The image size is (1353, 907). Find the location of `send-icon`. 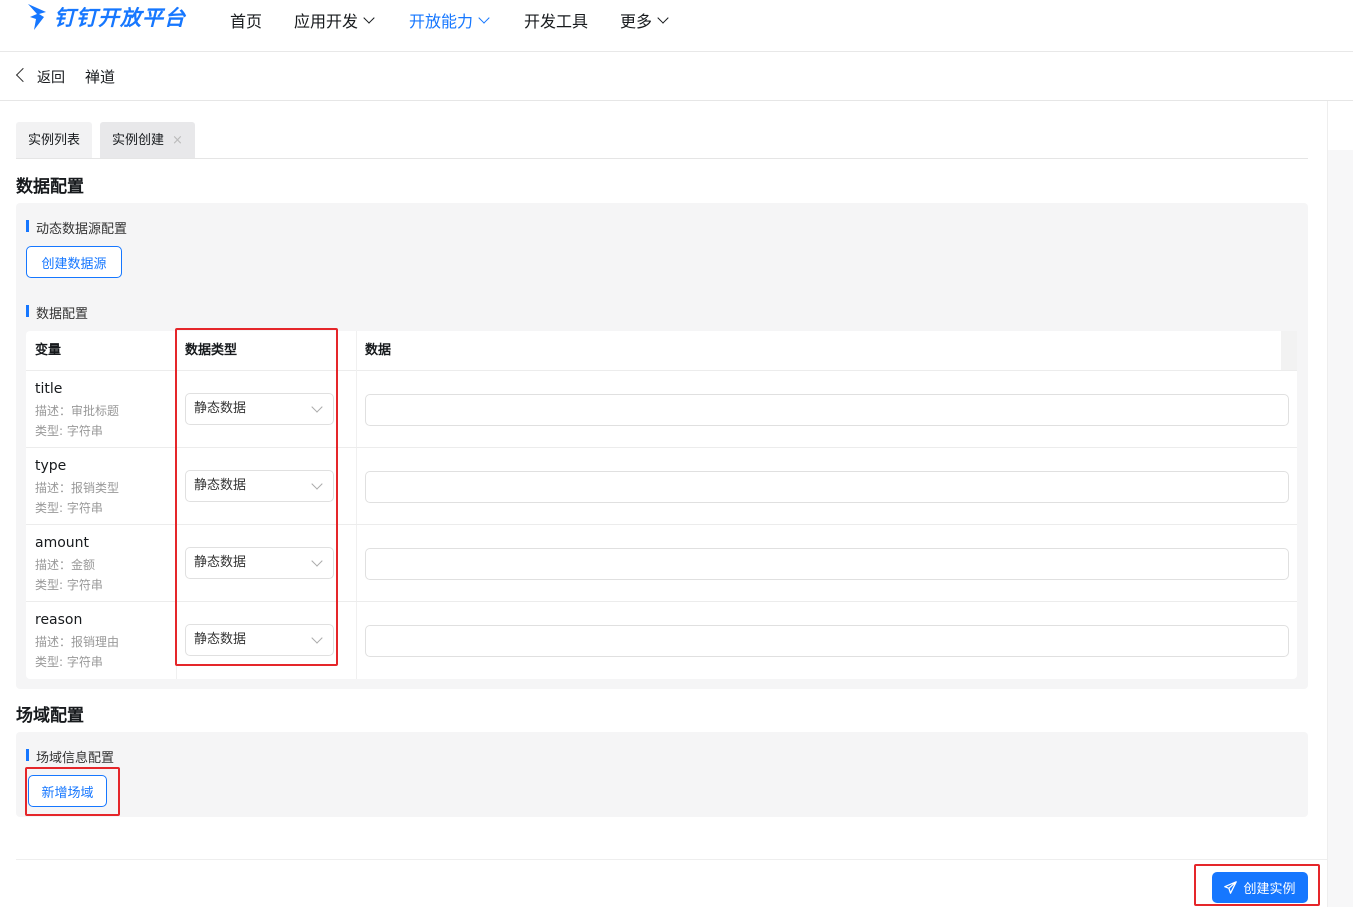

send-icon is located at coordinates (1231, 887).